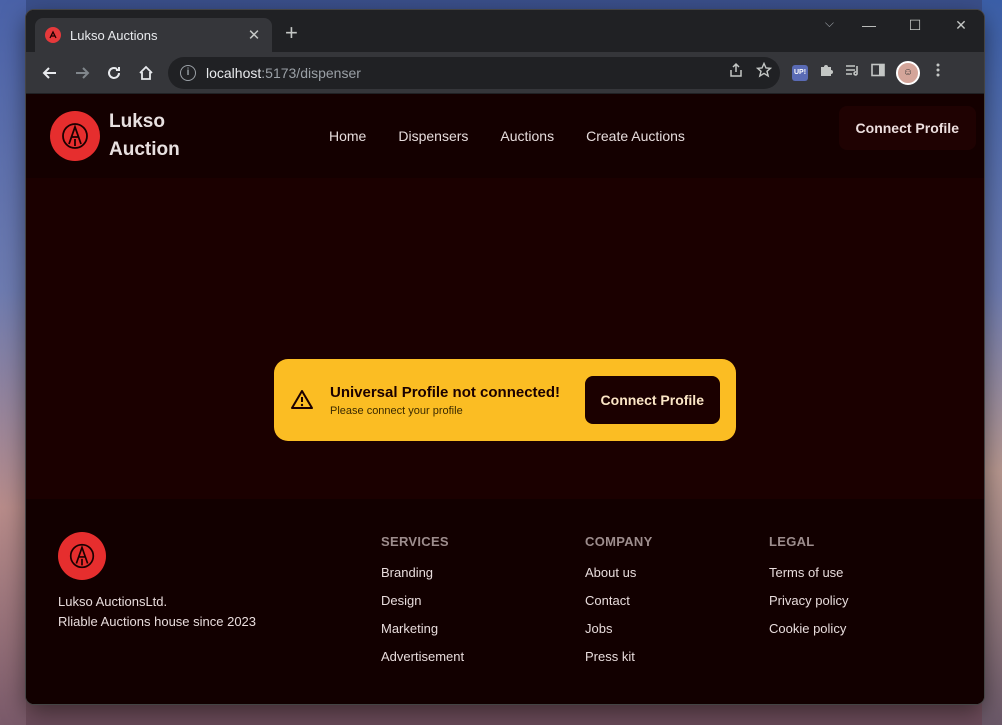 Image resolution: width=1002 pixels, height=725 pixels. What do you see at coordinates (75, 136) in the screenshot?
I see `logo-icon` at bounding box center [75, 136].